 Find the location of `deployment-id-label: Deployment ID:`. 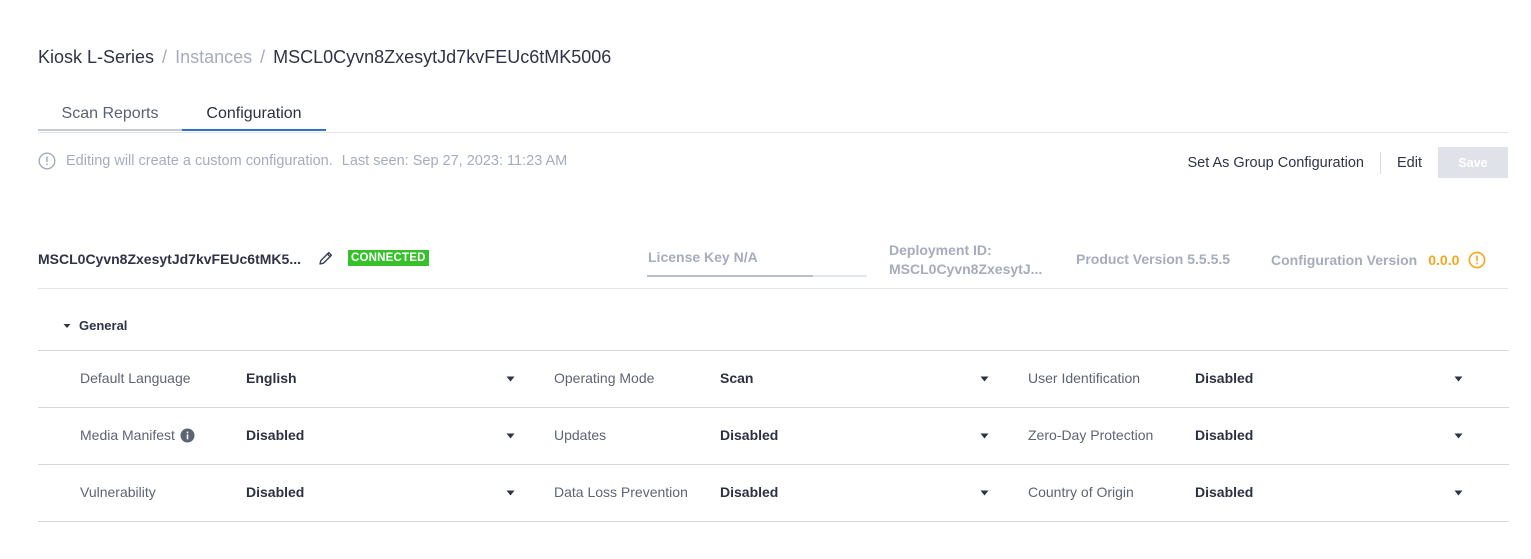

deployment-id-label: Deployment ID: is located at coordinates (940, 250).